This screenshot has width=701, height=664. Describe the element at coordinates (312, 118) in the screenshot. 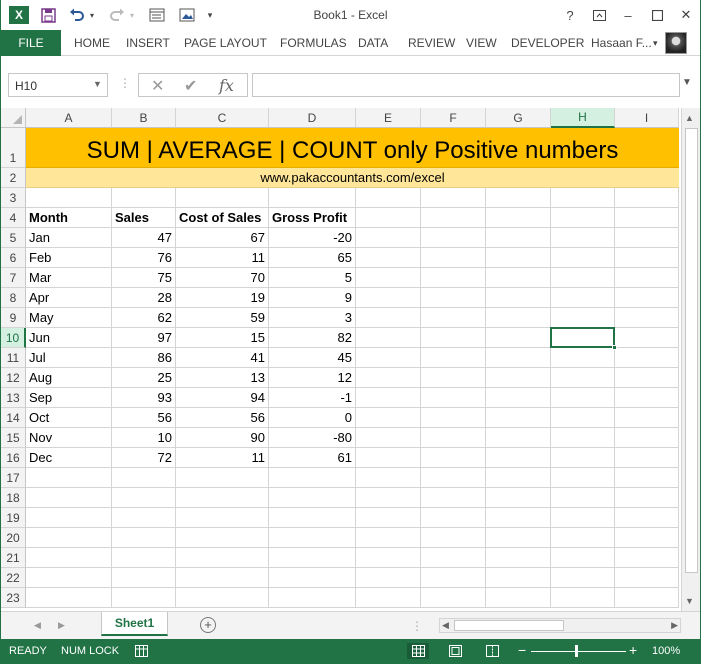

I see `column-header-d: D` at that location.